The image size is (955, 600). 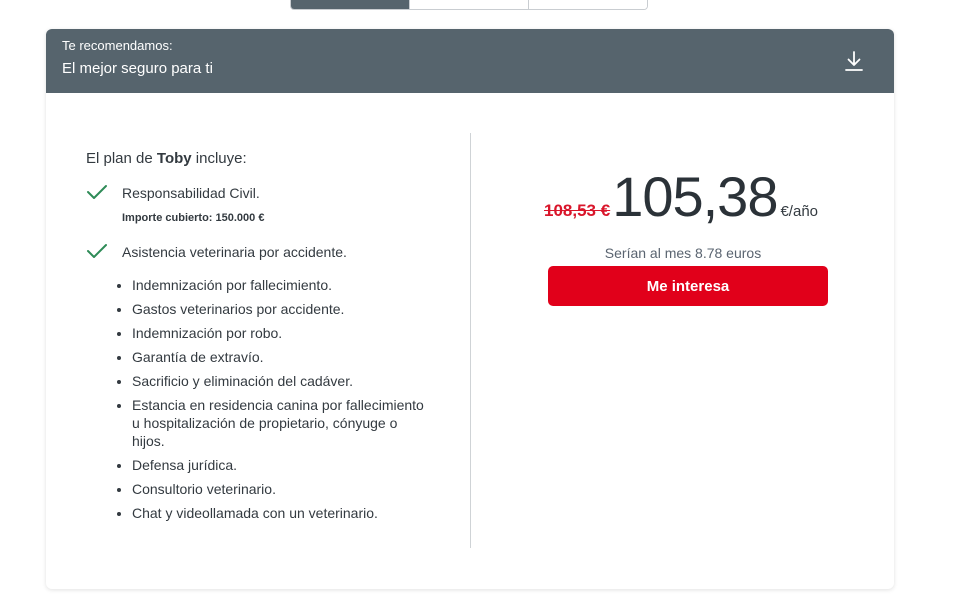 I want to click on price-row: 108,53 € 105,38 €/año, so click(x=681, y=197).